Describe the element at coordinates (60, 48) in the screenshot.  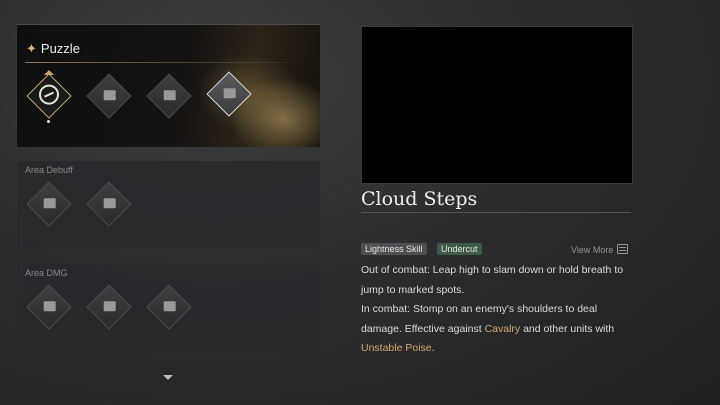
I see `puzzle-category-title: Puzzle` at that location.